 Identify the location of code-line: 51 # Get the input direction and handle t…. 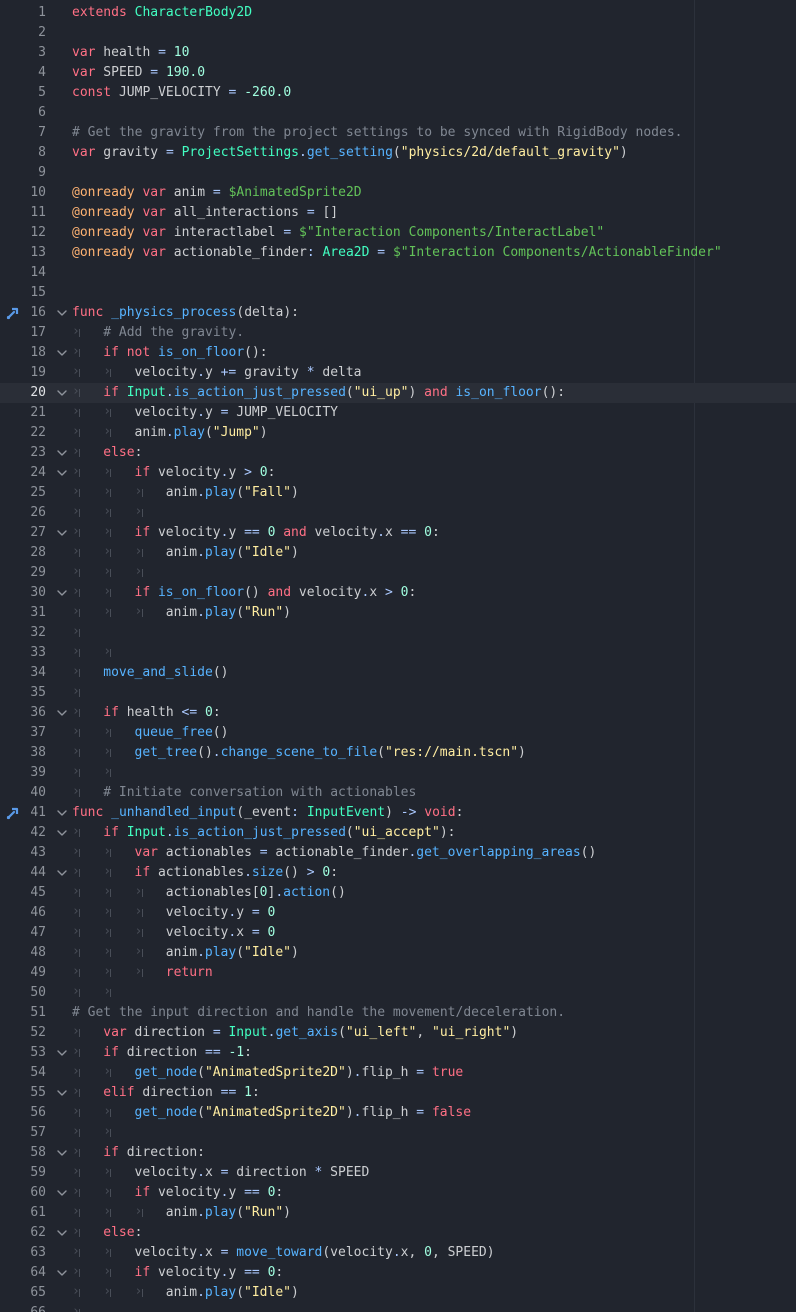
(398, 1013).